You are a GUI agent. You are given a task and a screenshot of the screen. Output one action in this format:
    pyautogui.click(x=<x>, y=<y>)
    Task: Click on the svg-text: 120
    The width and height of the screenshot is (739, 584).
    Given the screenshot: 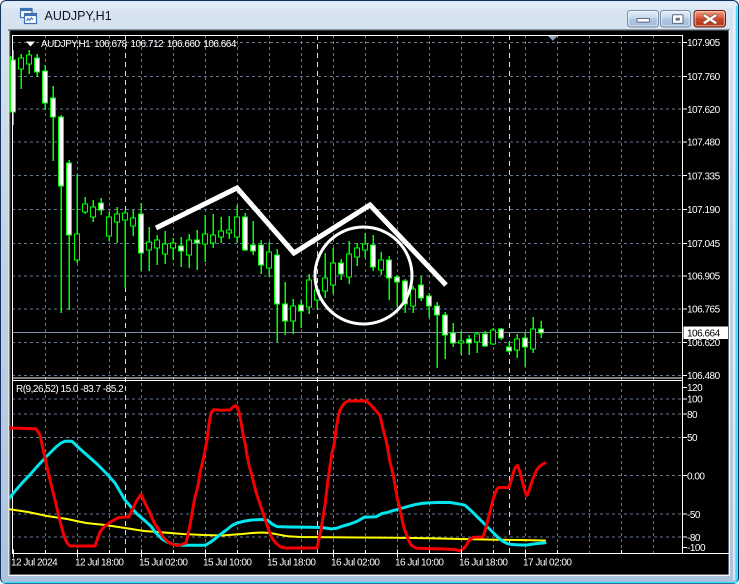 What is the action you would take?
    pyautogui.click(x=695, y=388)
    